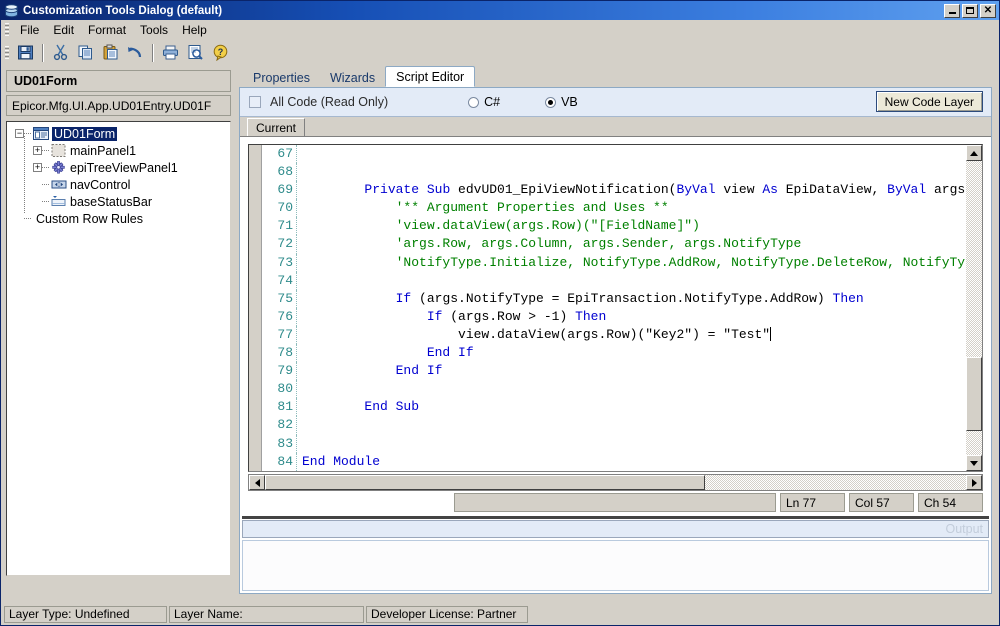 This screenshot has height=626, width=1000. What do you see at coordinates (615, 517) in the screenshot?
I see `output-splitter` at bounding box center [615, 517].